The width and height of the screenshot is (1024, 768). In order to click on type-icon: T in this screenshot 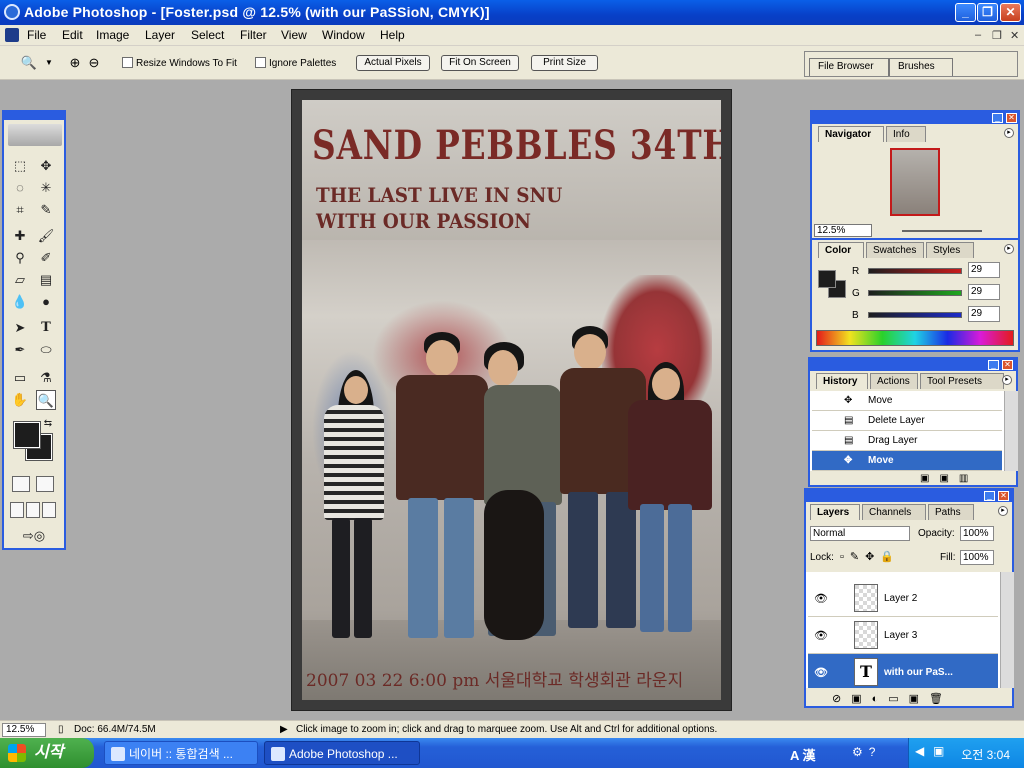, I will do `click(46, 328)`.